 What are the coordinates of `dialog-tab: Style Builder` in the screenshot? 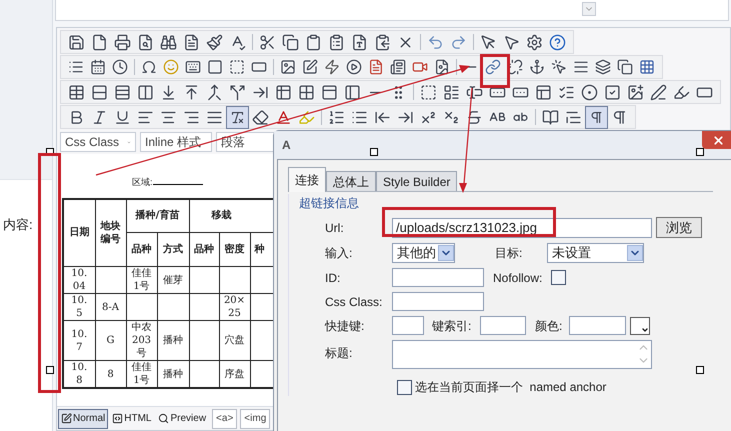 It's located at (417, 181).